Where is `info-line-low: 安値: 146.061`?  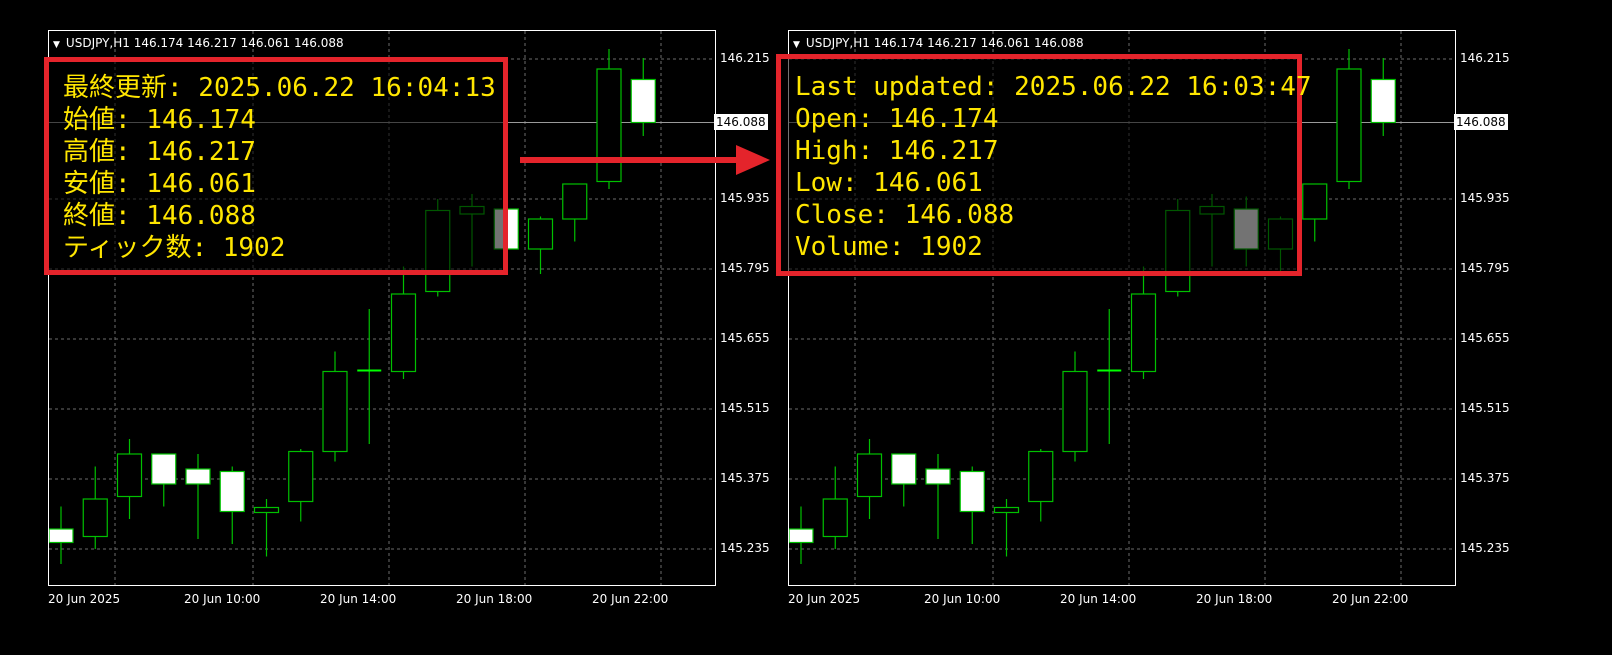
info-line-low: 安値: 146.061 is located at coordinates (159, 184).